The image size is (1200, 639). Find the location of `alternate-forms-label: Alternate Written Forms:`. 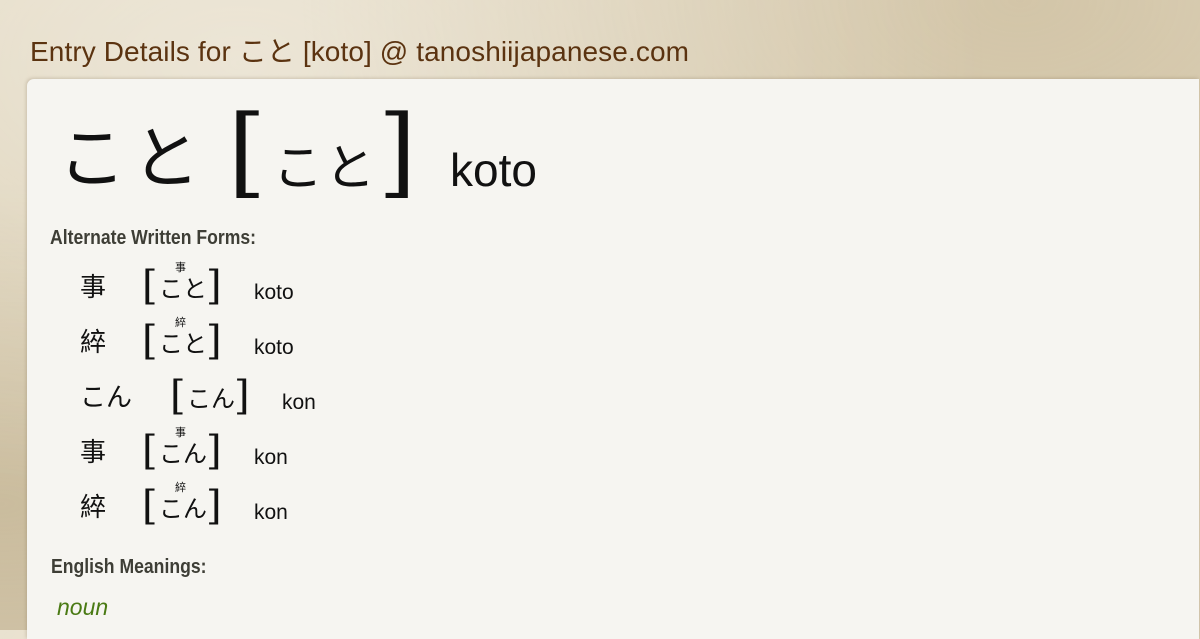

alternate-forms-label: Alternate Written Forms: is located at coordinates (153, 238).